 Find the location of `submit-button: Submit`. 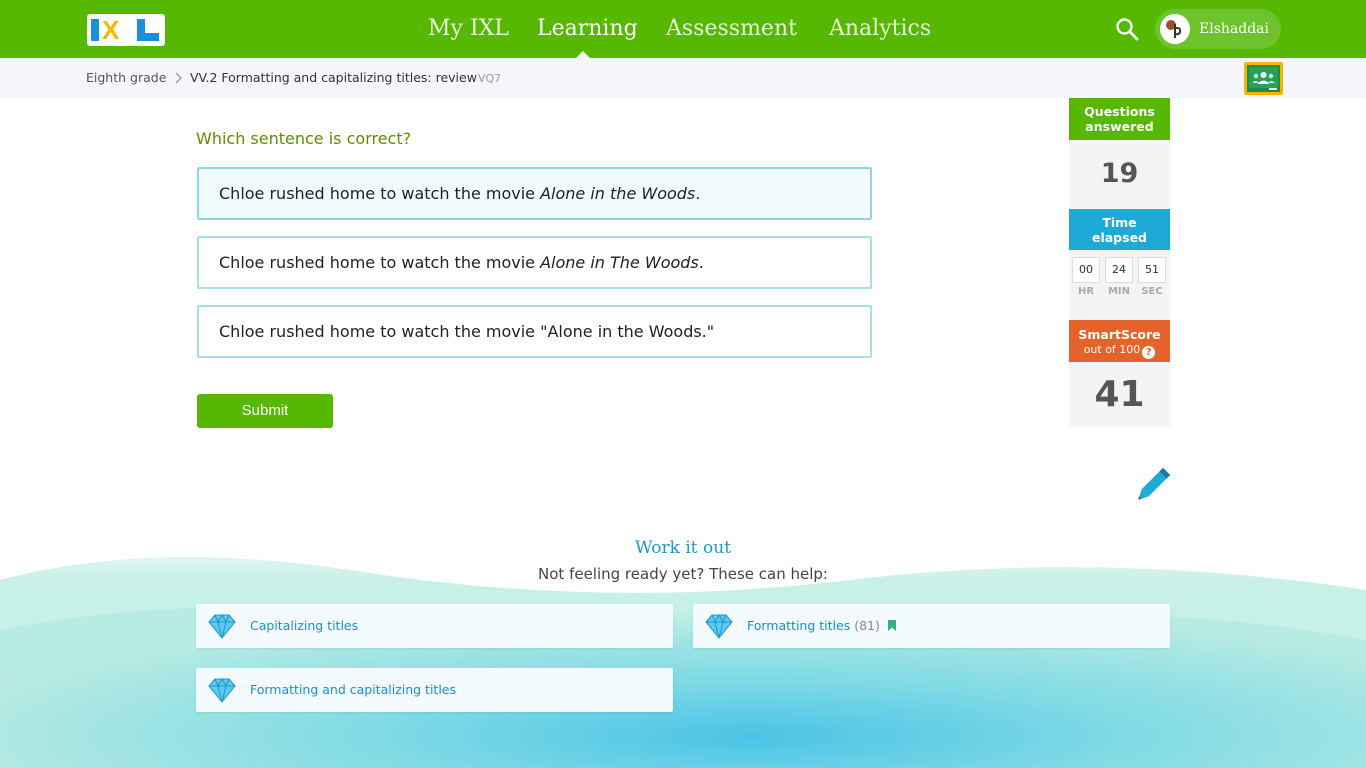

submit-button: Submit is located at coordinates (265, 411).